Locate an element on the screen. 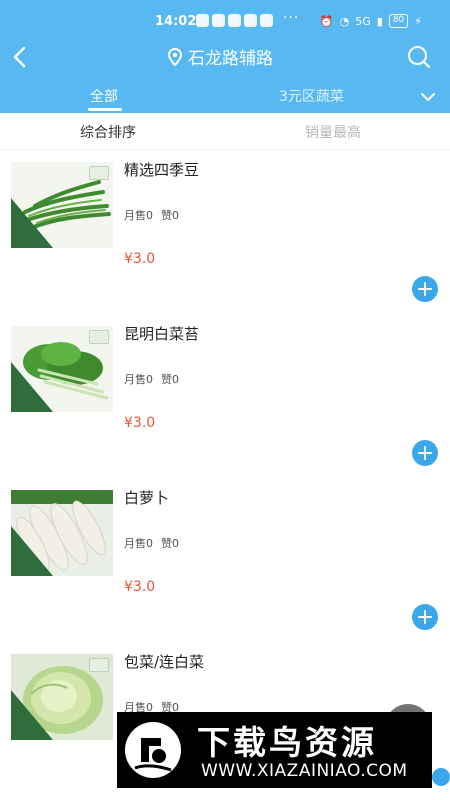 Image resolution: width=450 pixels, height=800 pixels. sort-by-sales: 销量最高 is located at coordinates (333, 132).